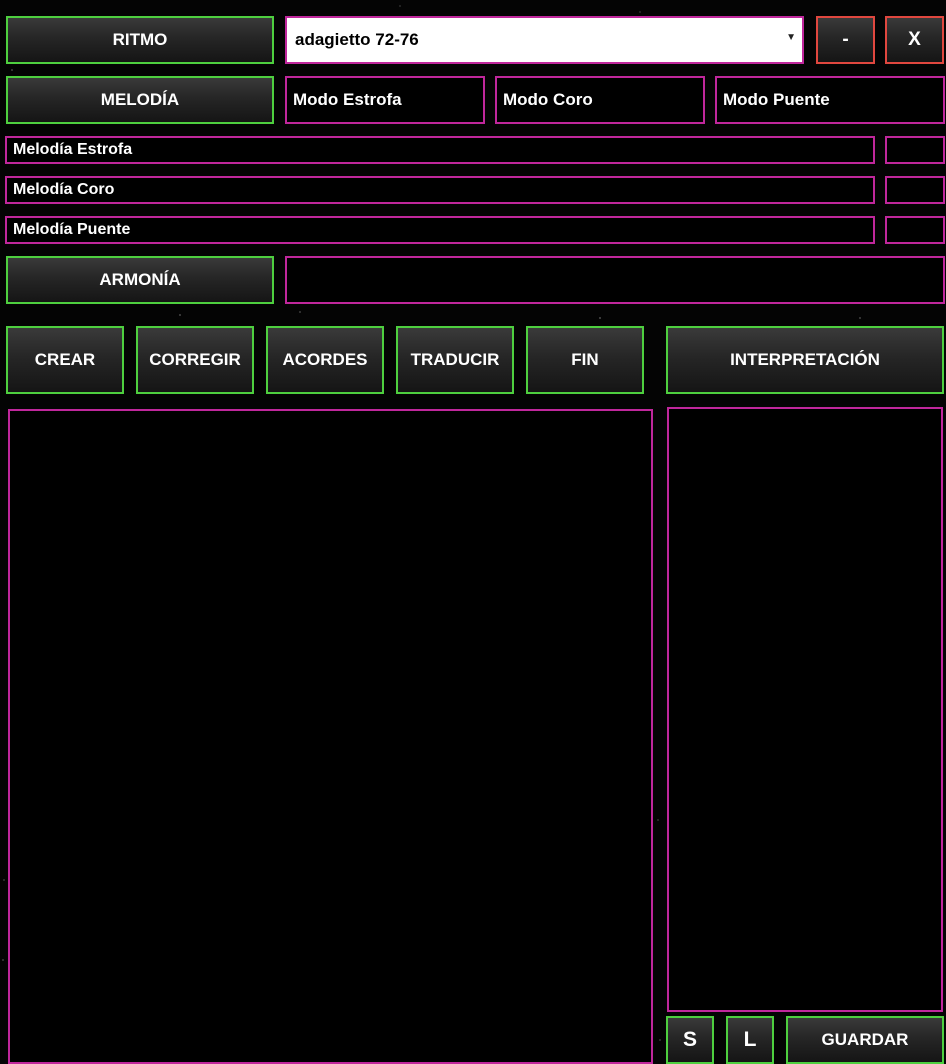 The height and width of the screenshot is (1064, 946). Describe the element at coordinates (385, 100) in the screenshot. I see `modo-estrofa-field: Modo Estrofa` at that location.